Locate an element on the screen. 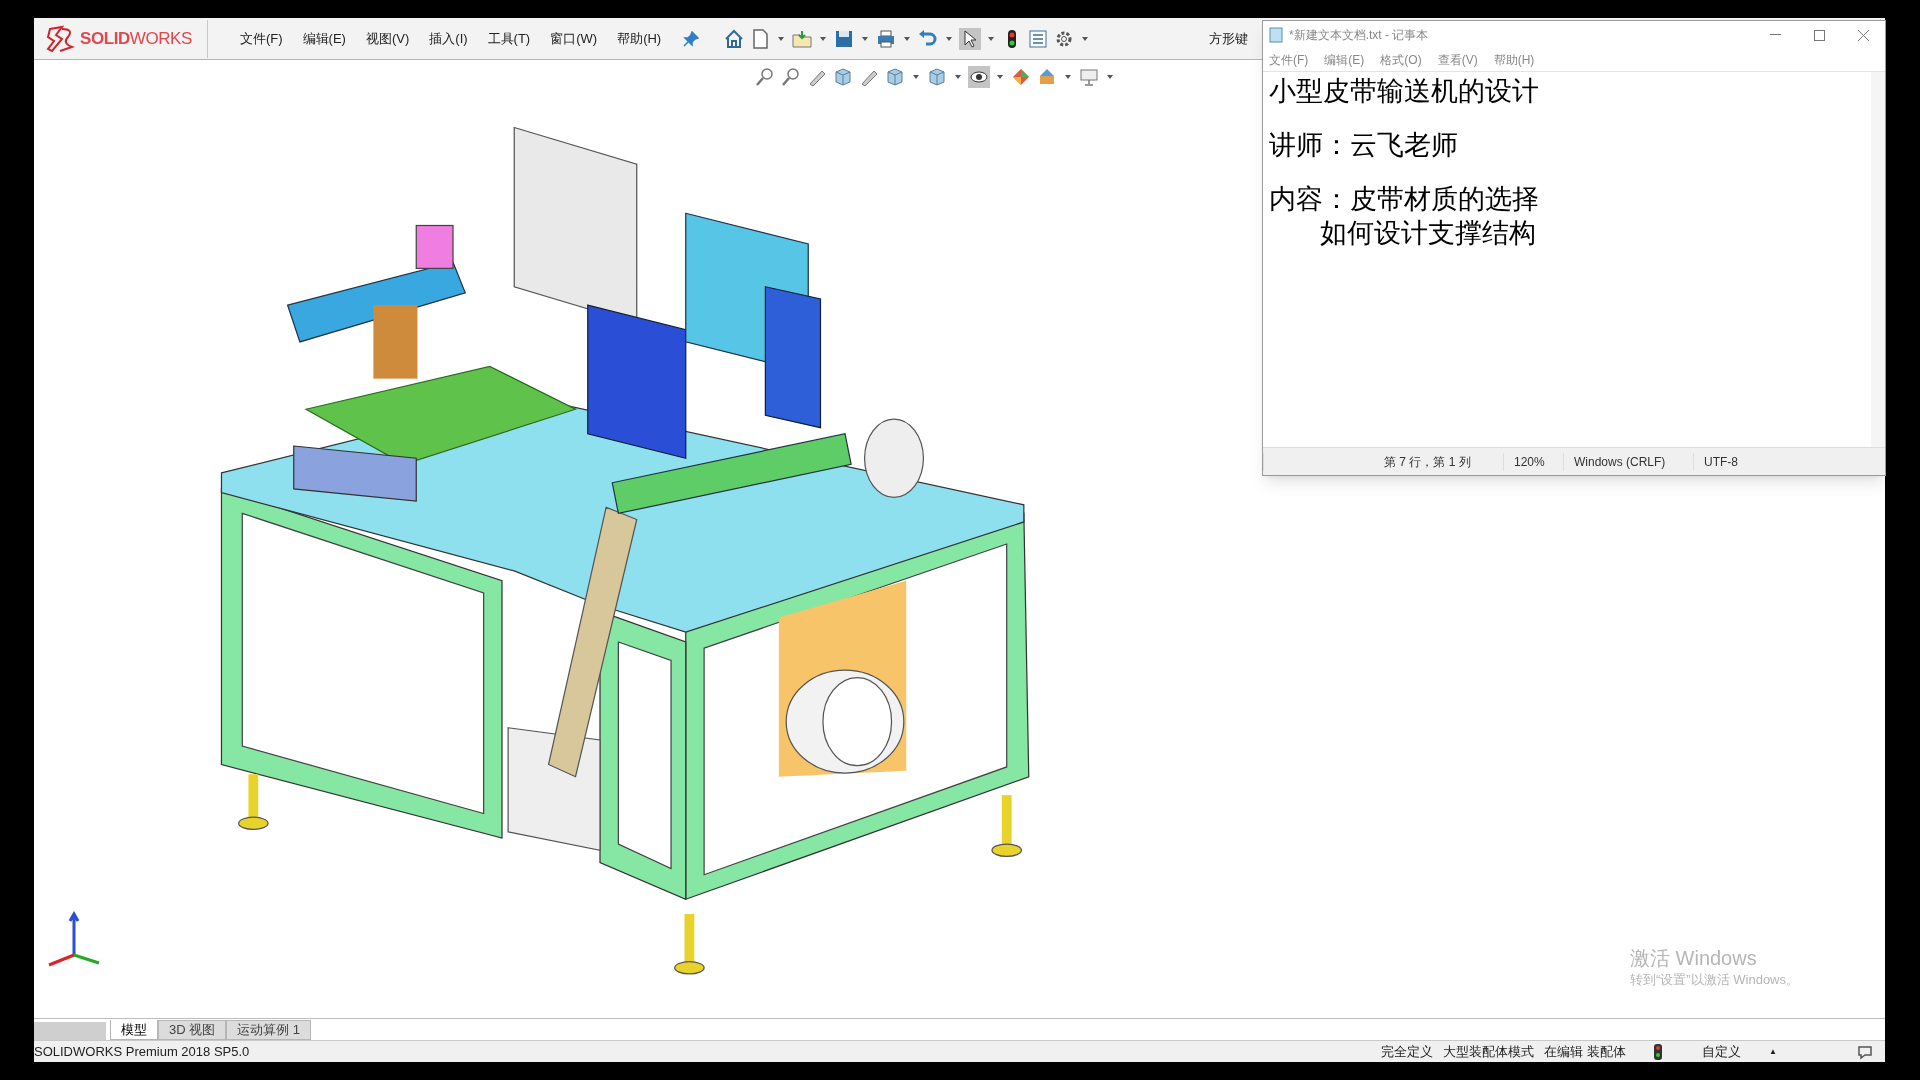  close-icon is located at coordinates (1863, 35).